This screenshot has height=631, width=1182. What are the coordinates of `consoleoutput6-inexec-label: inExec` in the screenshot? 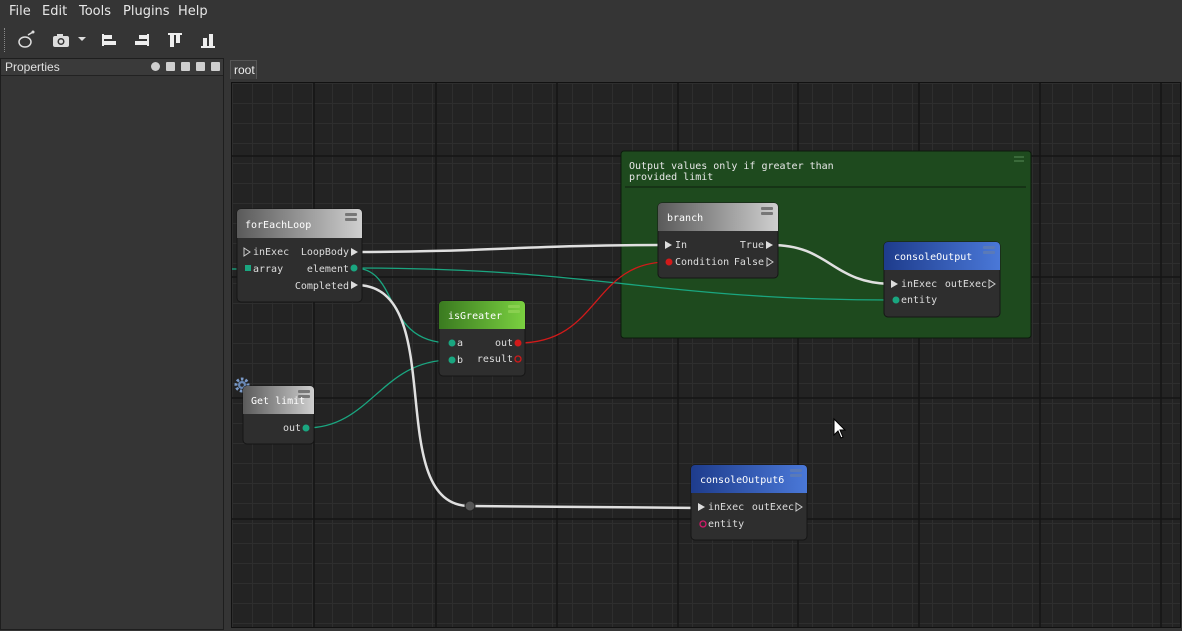 It's located at (726, 507).